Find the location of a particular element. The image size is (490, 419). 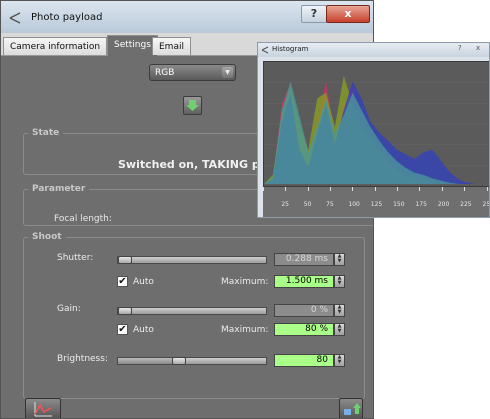

histogram-help-button: ? is located at coordinates (464, 49).